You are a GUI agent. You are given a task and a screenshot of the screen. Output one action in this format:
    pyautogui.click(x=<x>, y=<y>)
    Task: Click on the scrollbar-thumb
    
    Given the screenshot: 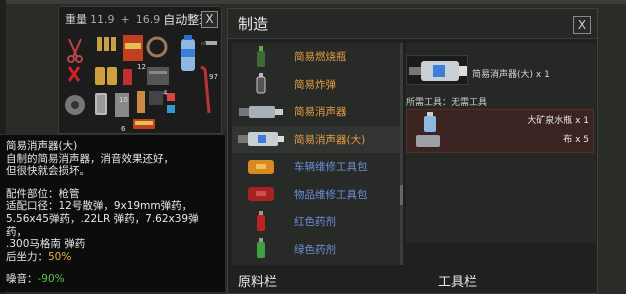 What is the action you would take?
    pyautogui.click(x=401, y=195)
    